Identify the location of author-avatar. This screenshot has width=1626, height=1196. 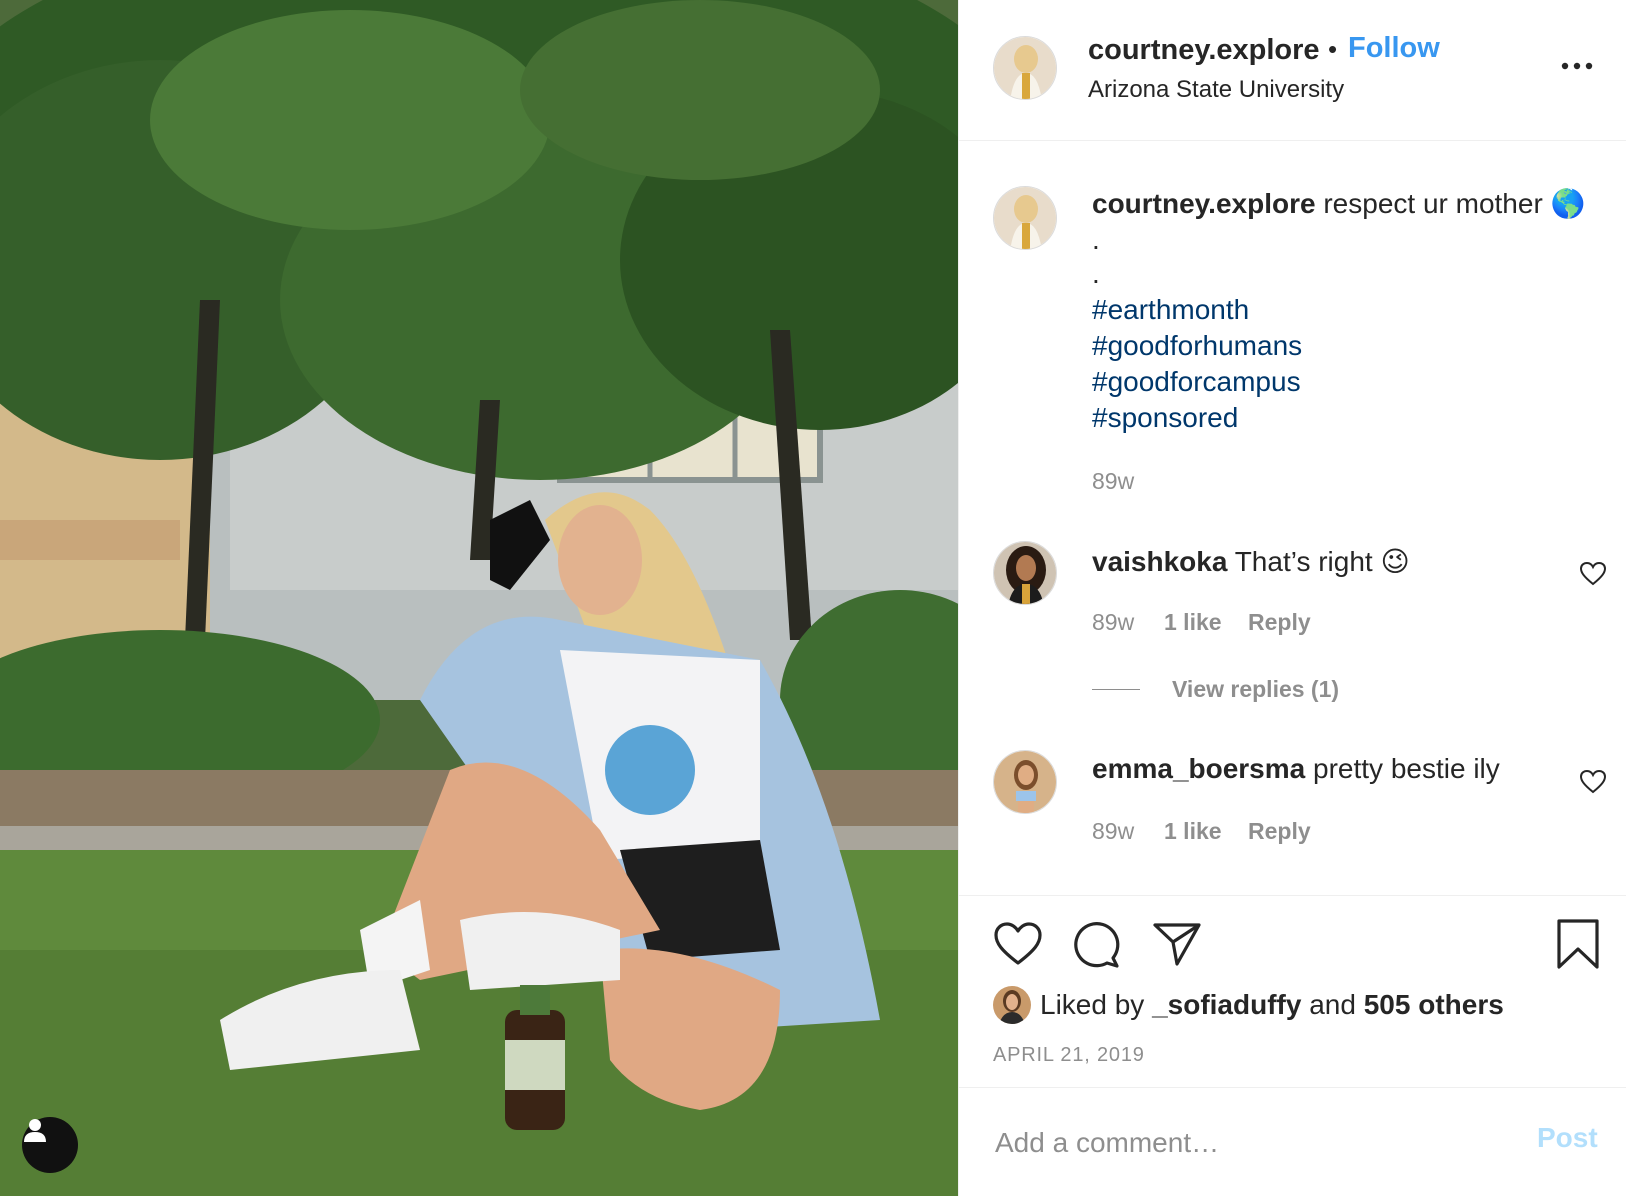
(1025, 68).